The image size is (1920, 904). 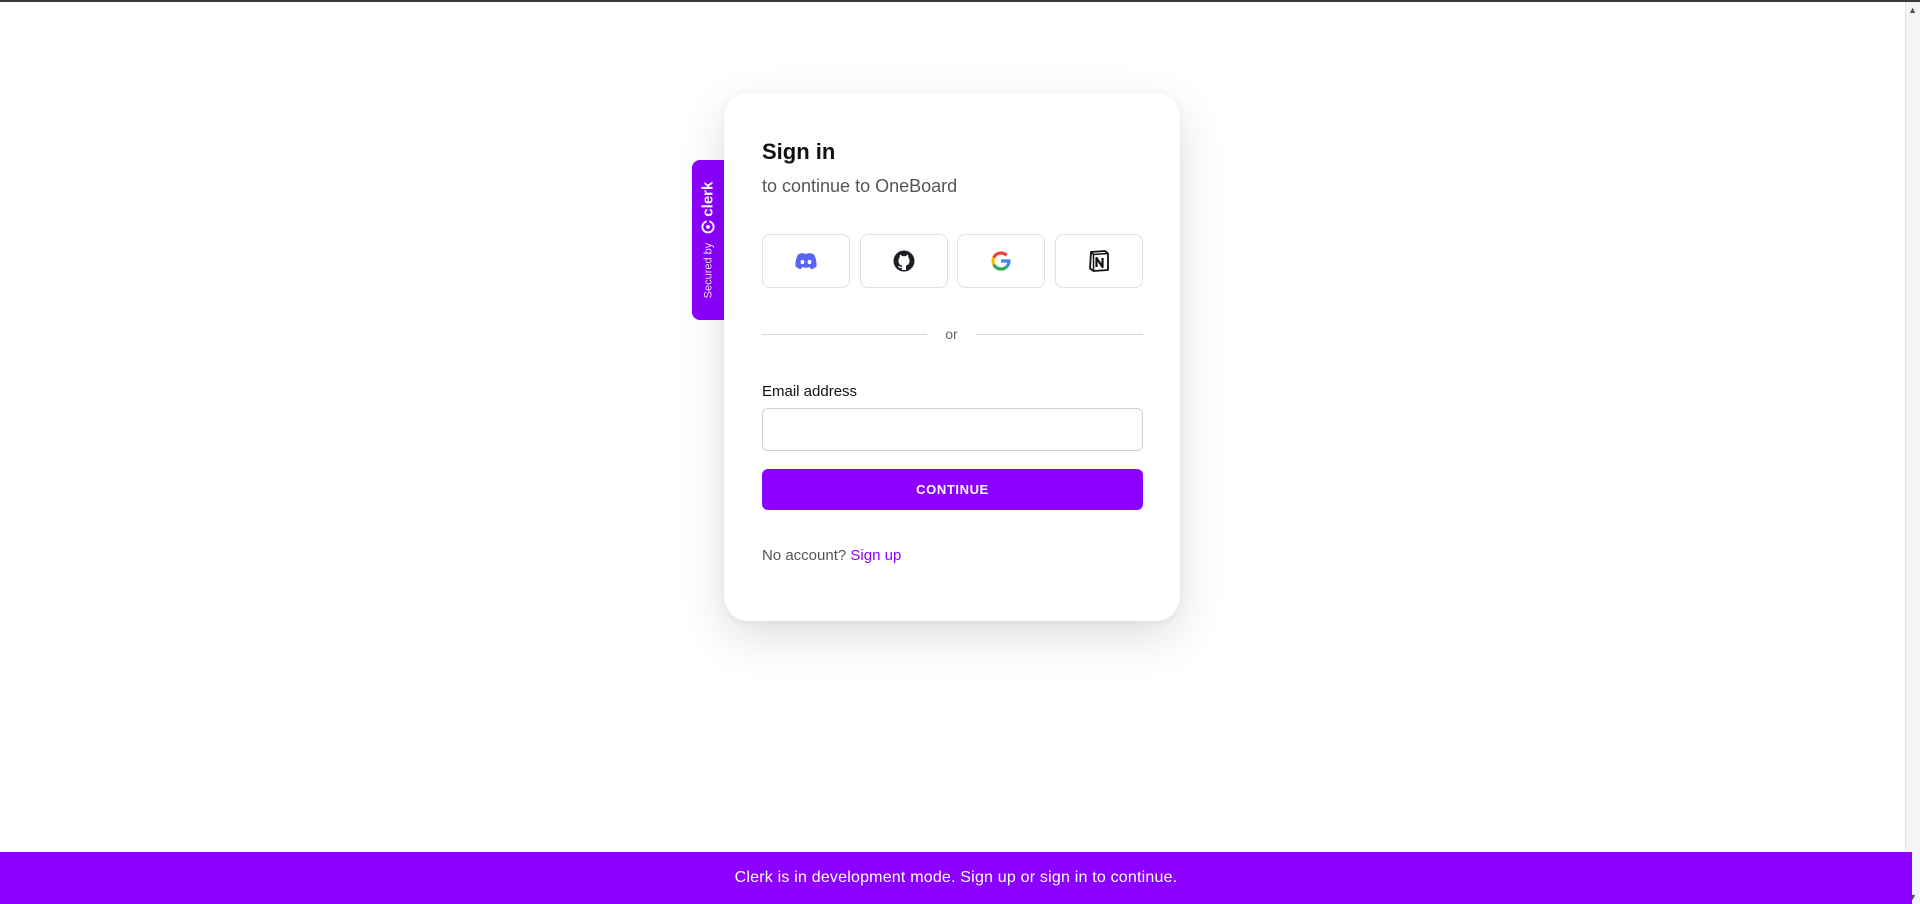 I want to click on divider-or-text: or, so click(x=951, y=334).